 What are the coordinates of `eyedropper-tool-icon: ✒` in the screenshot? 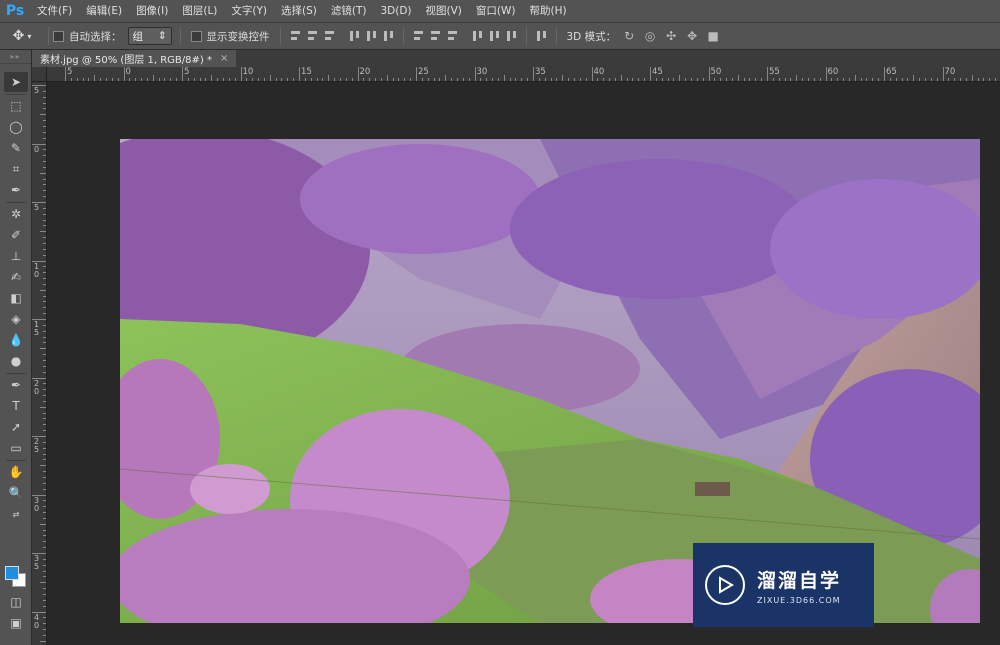 It's located at (16, 190).